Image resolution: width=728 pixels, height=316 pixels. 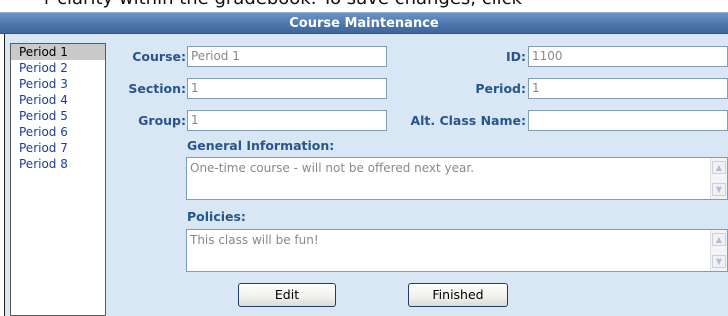 What do you see at coordinates (162, 120) in the screenshot?
I see `group-label: Group:` at bounding box center [162, 120].